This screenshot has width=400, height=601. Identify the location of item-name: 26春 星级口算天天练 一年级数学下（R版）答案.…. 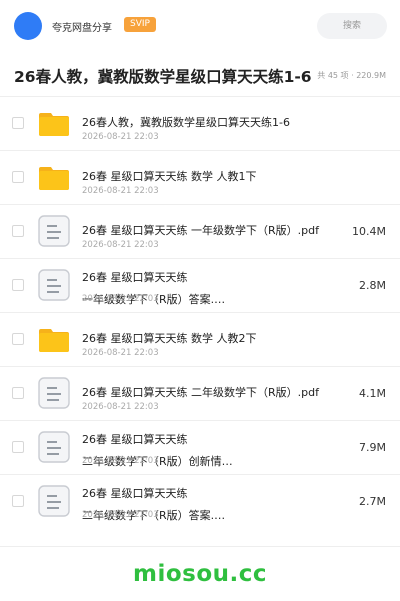
(154, 288).